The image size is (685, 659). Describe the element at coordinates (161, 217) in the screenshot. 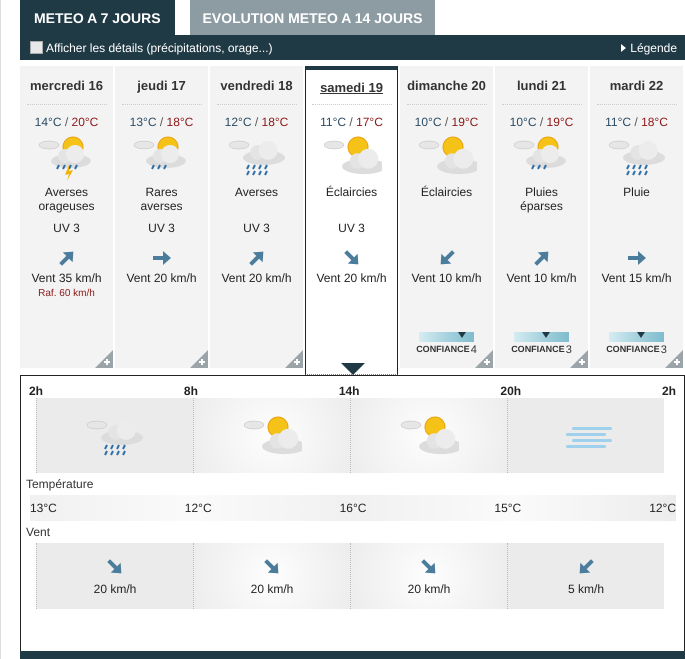

I see `day-card: jeudi 17 13°C / 18°C Rares averses UV 3 Vent 20 km/h` at that location.